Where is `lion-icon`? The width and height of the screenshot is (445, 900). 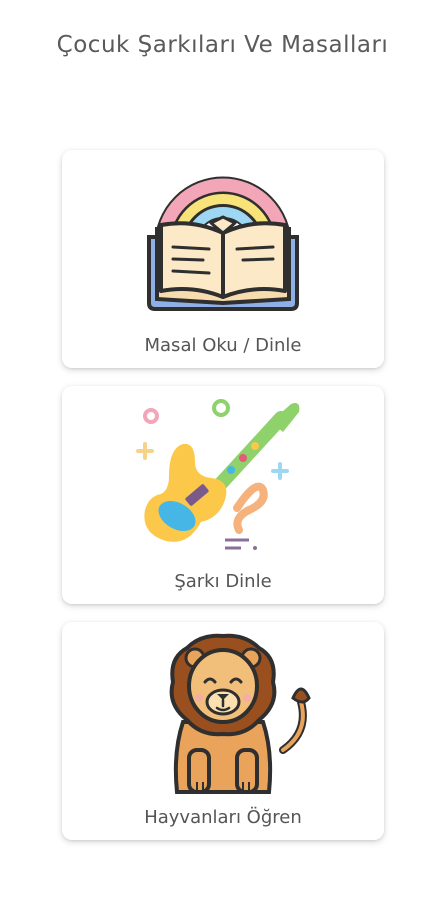
lion-icon is located at coordinates (223, 713).